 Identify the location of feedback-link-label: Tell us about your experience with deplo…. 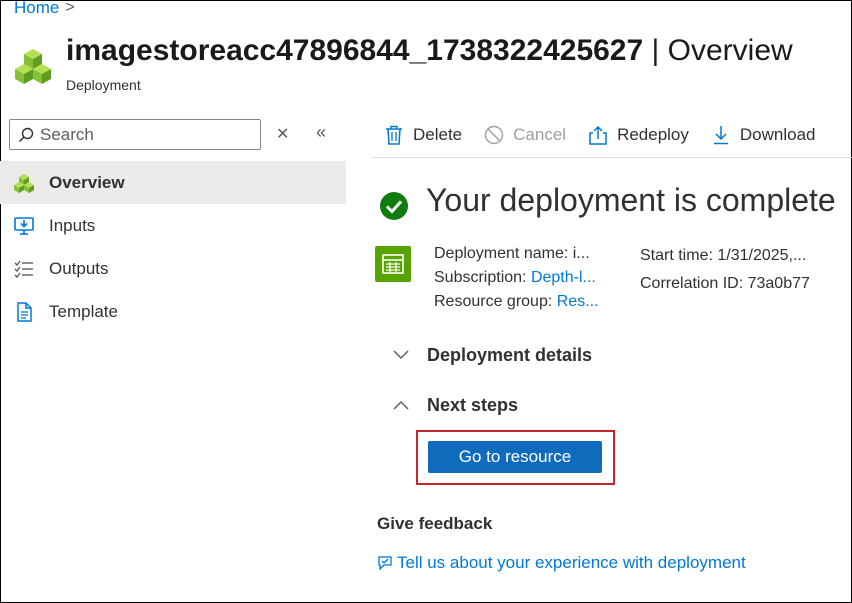
(571, 562).